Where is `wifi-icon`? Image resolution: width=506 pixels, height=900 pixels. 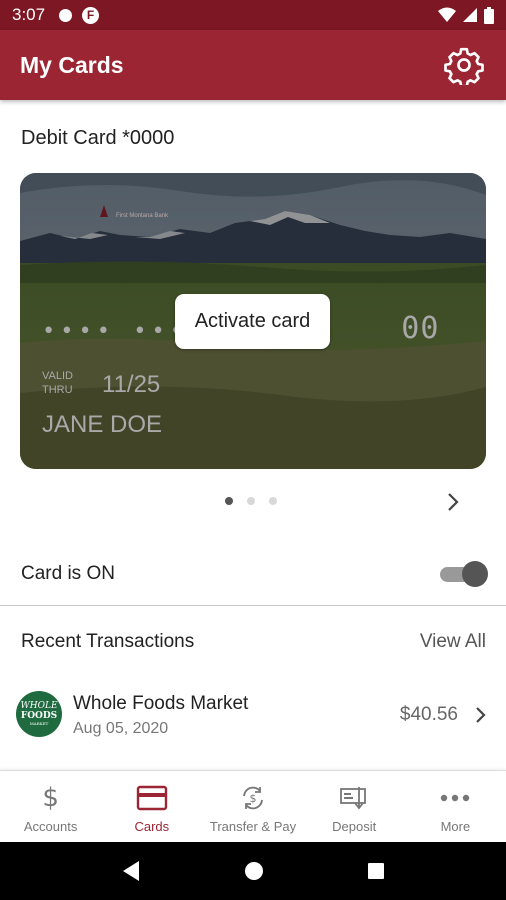
wifi-icon is located at coordinates (447, 14).